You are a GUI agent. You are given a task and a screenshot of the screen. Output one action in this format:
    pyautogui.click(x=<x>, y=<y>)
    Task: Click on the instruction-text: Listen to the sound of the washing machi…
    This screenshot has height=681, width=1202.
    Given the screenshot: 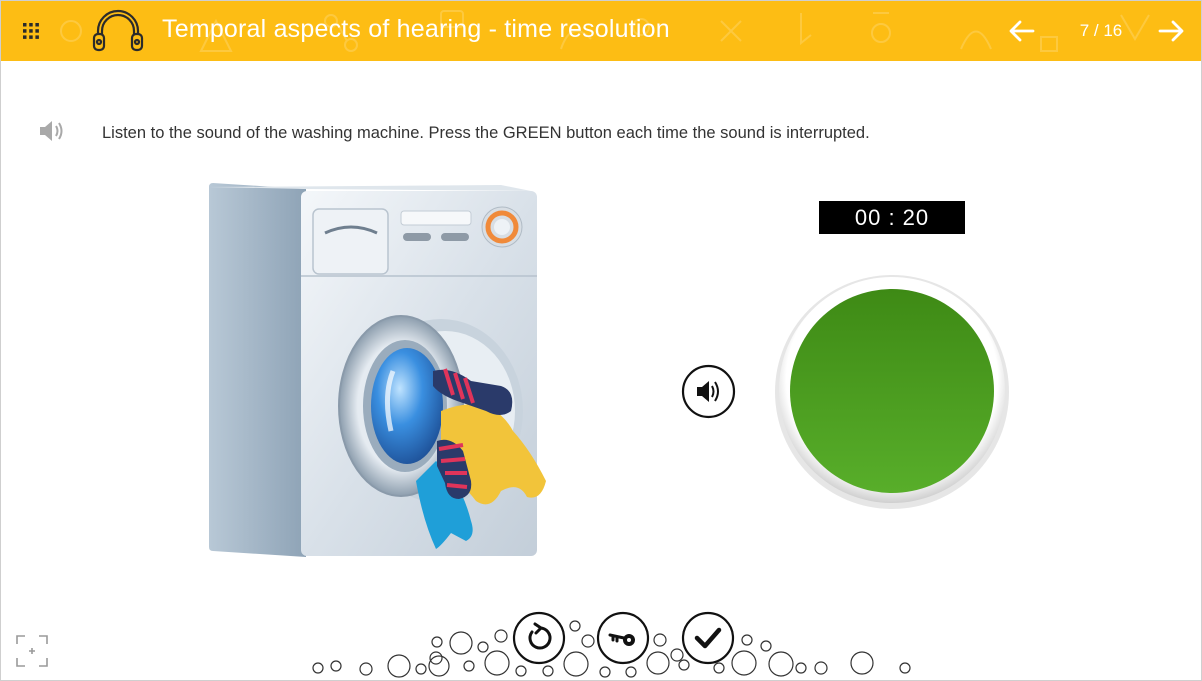 What is the action you would take?
    pyautogui.click(x=486, y=133)
    